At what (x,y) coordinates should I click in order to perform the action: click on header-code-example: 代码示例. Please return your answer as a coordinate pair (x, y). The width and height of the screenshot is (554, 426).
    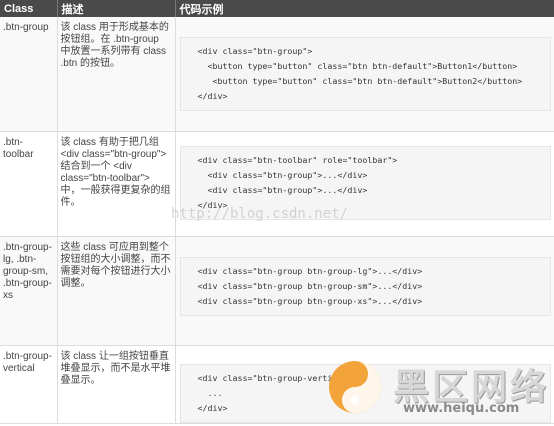
    Looking at the image, I should click on (364, 8).